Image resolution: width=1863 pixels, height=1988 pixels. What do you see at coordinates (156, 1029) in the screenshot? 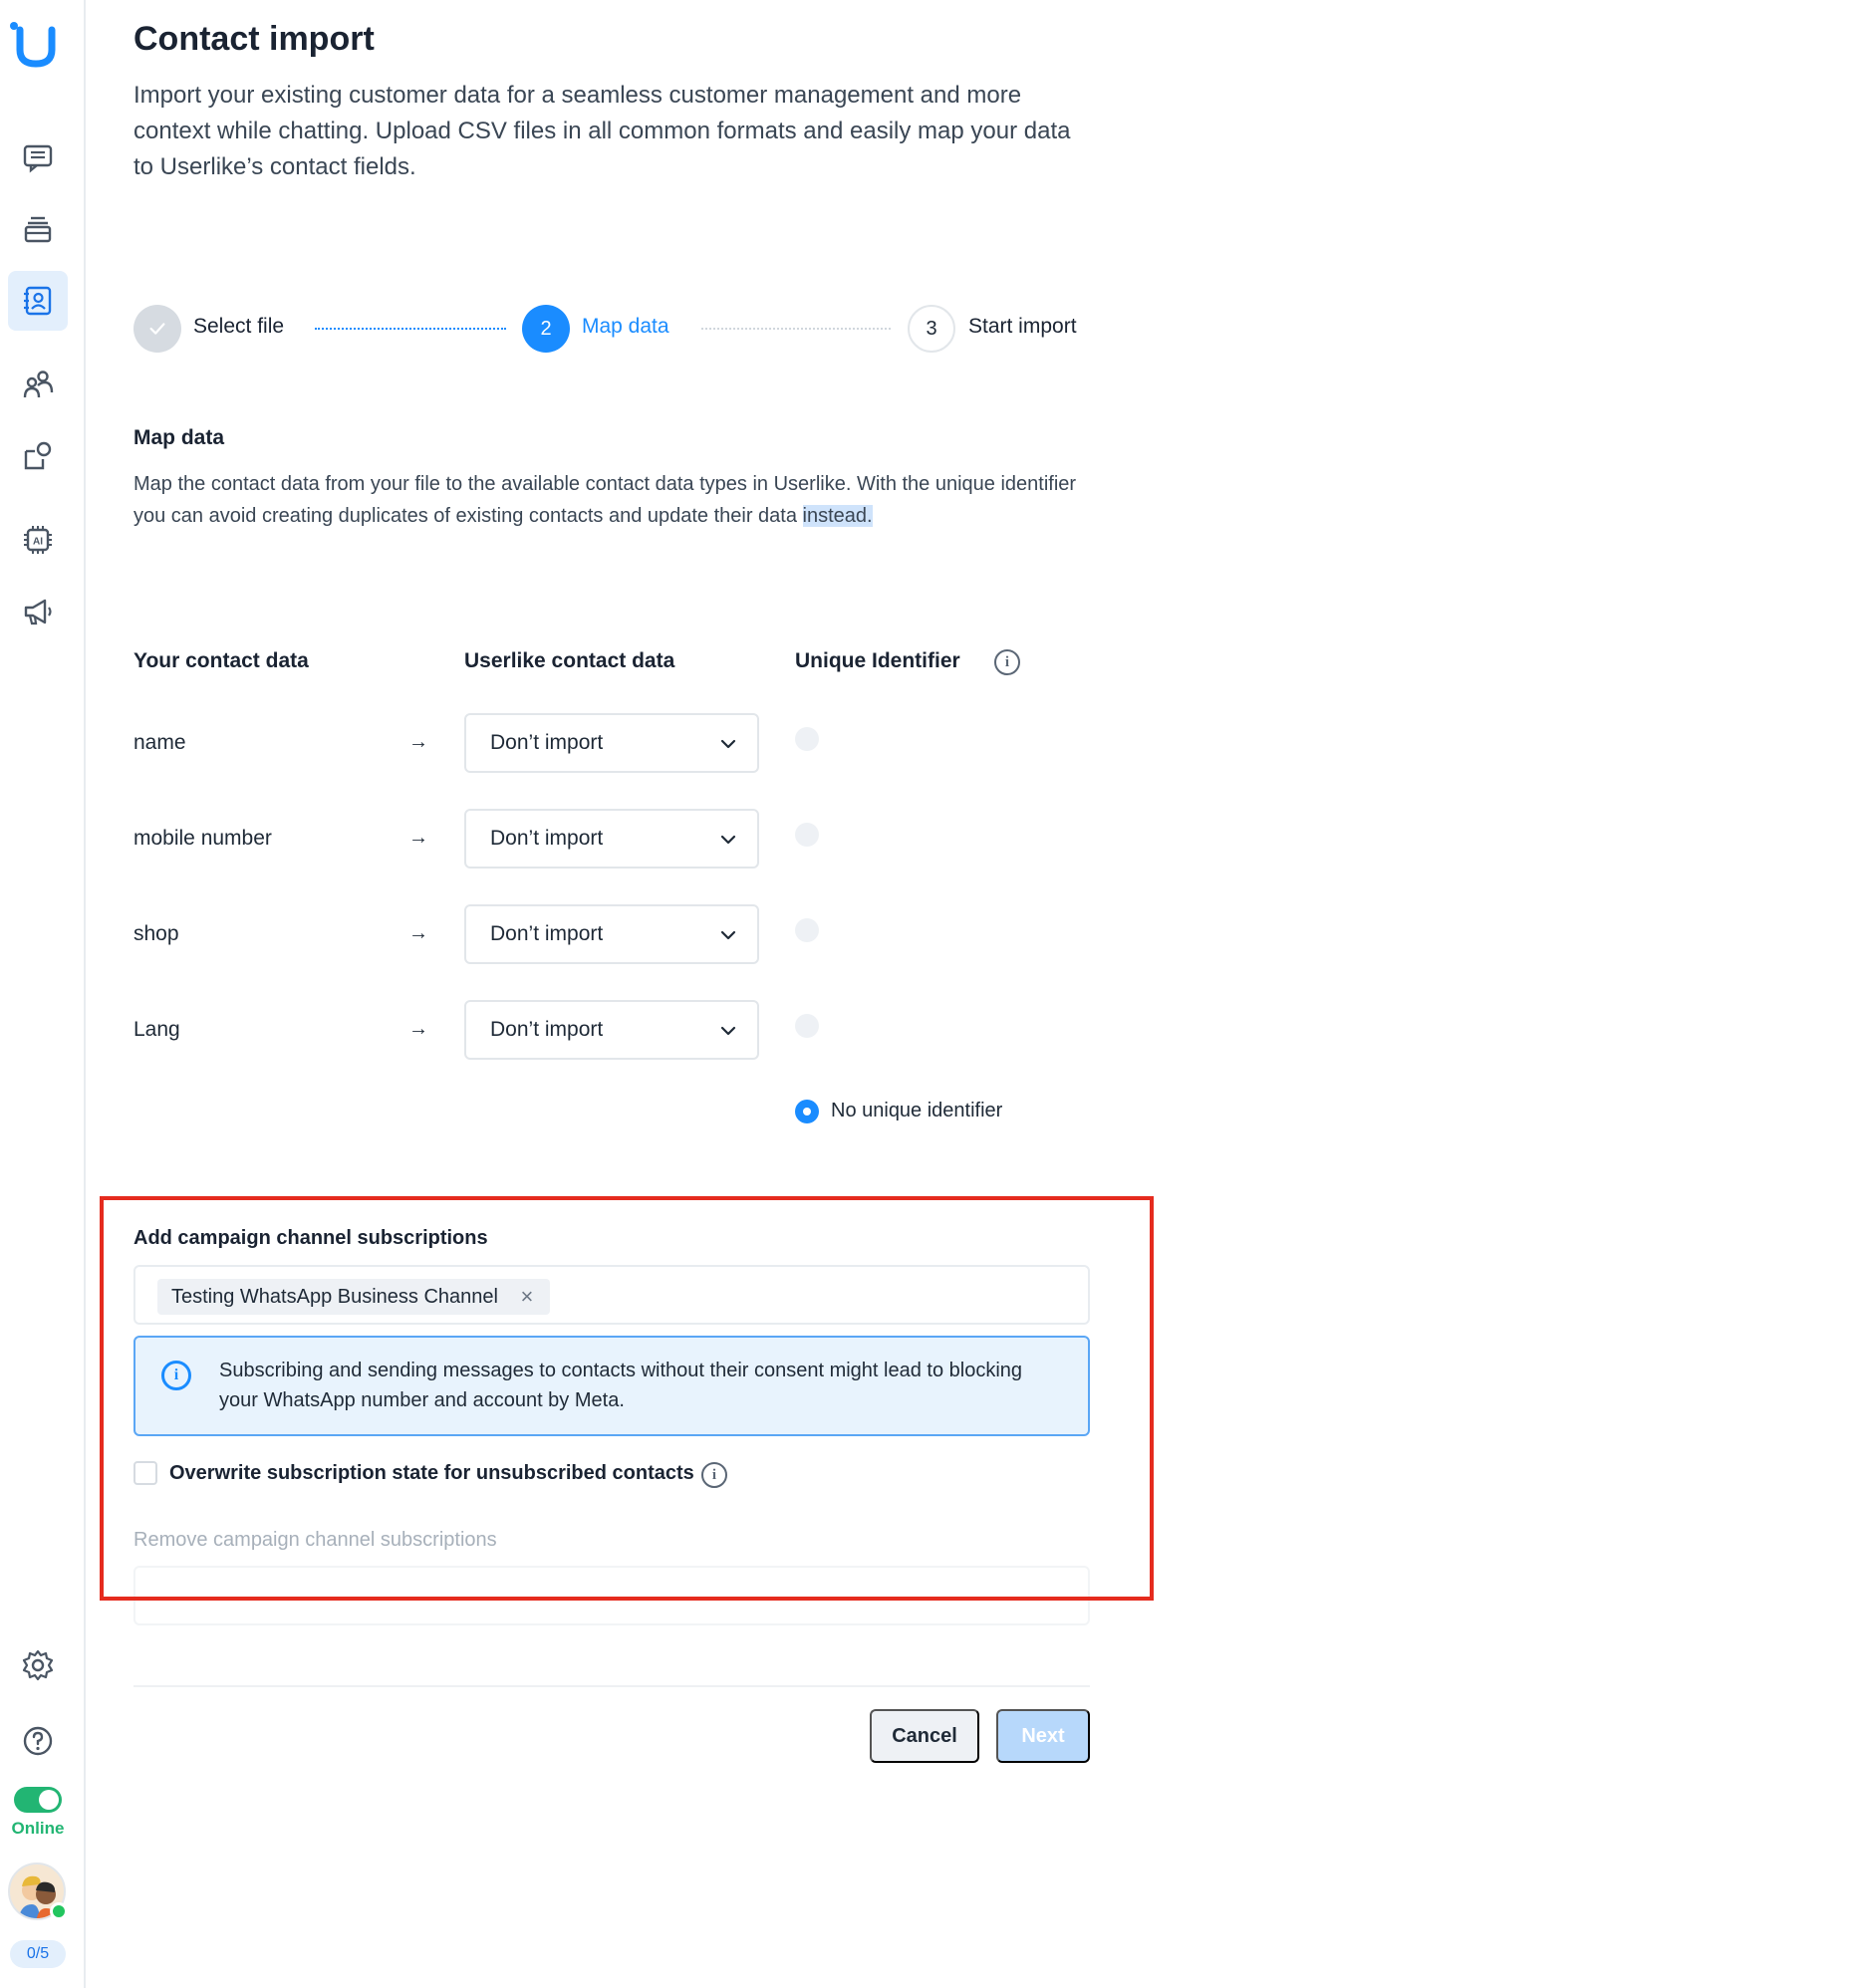
I see `mapping-row-field: Lang` at bounding box center [156, 1029].